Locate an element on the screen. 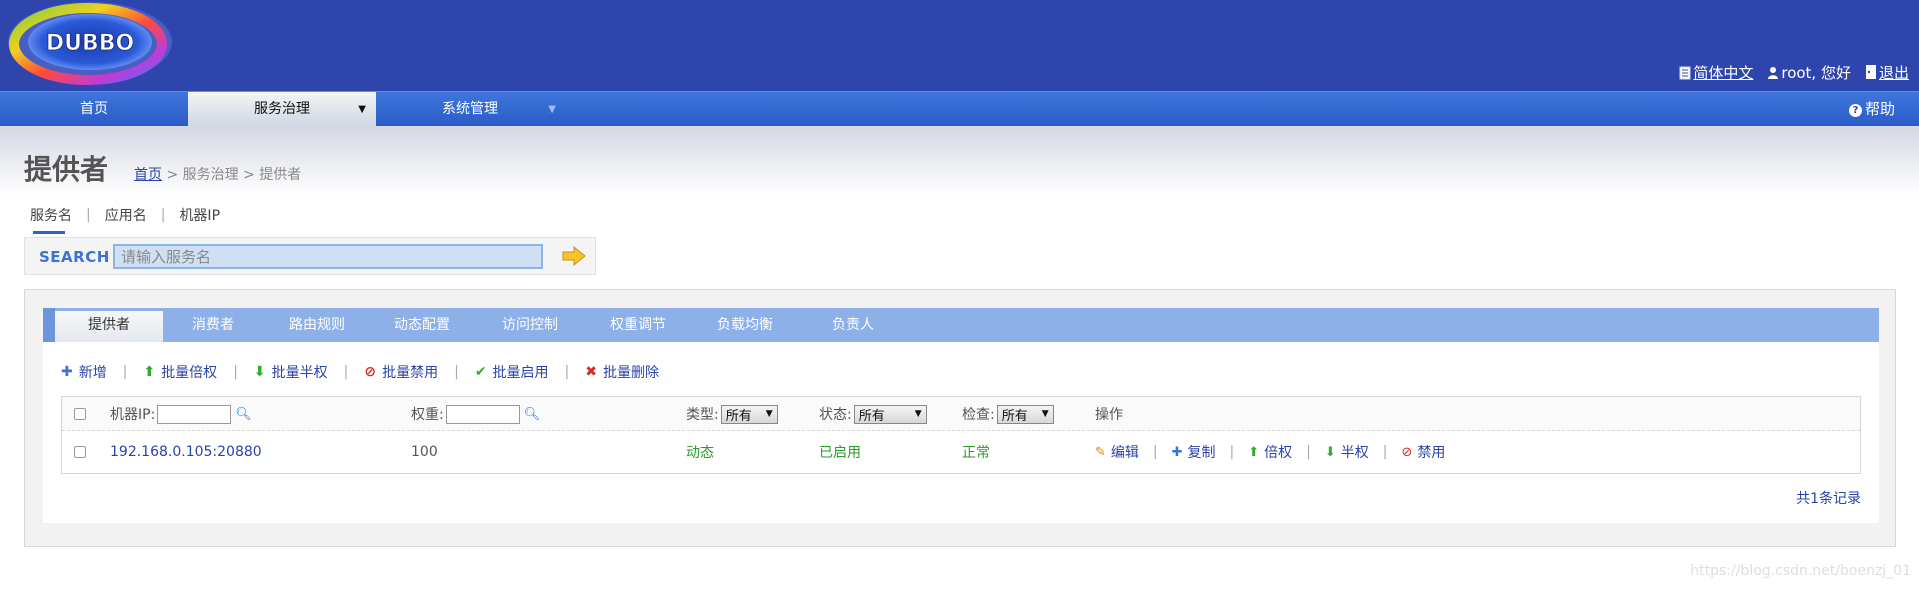 This screenshot has height=590, width=1919. weight-filter-input is located at coordinates (482, 414).